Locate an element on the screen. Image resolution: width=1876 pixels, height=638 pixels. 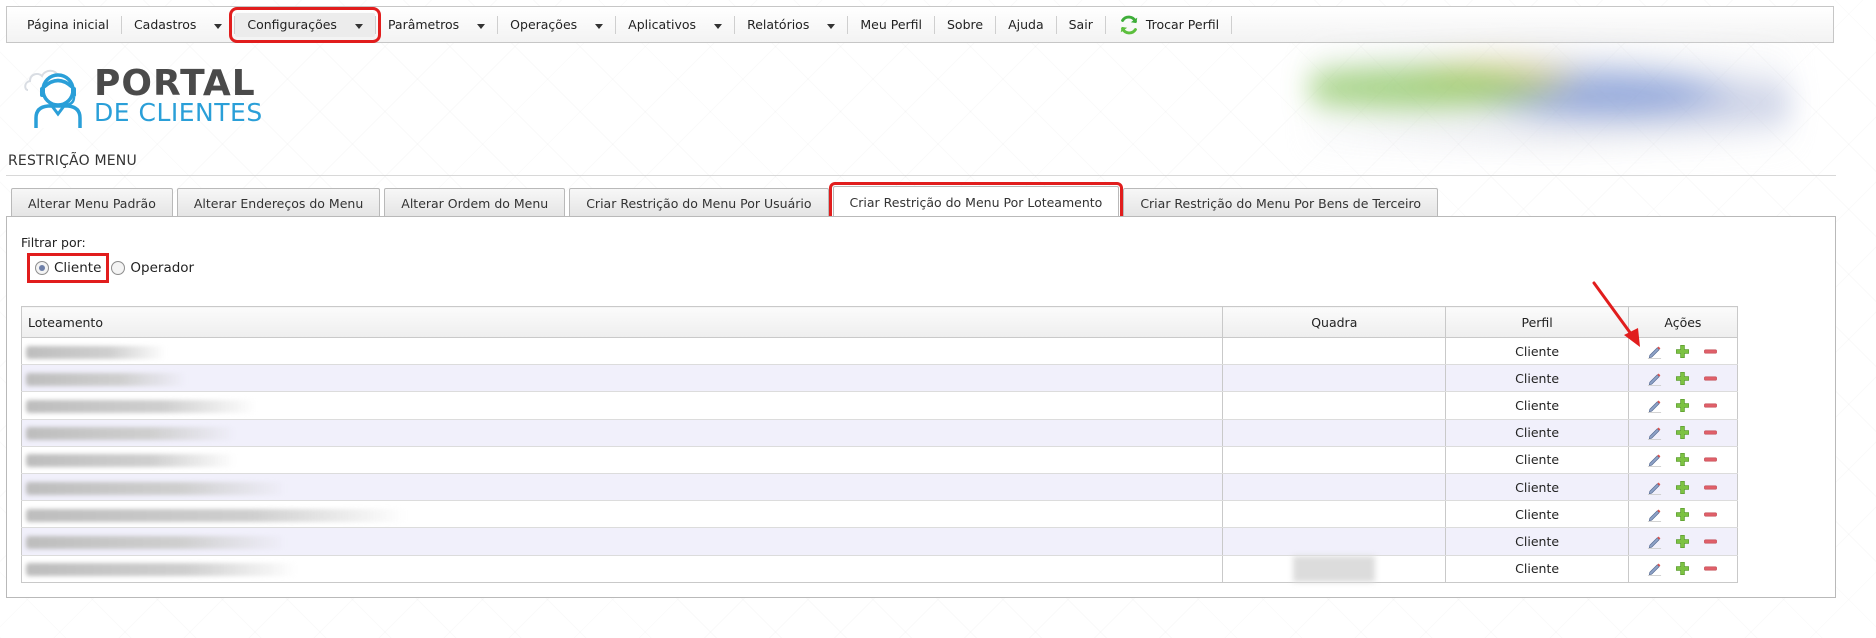
tab-alterar-enderecos-menu: Alterar Endereços do Menu is located at coordinates (278, 202).